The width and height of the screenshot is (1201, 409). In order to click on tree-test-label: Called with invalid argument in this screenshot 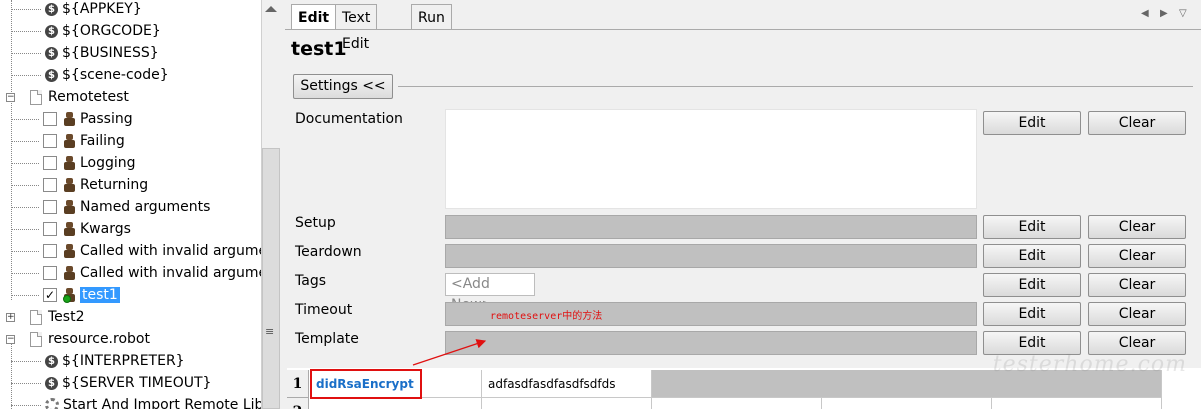, I will do `click(170, 273)`.